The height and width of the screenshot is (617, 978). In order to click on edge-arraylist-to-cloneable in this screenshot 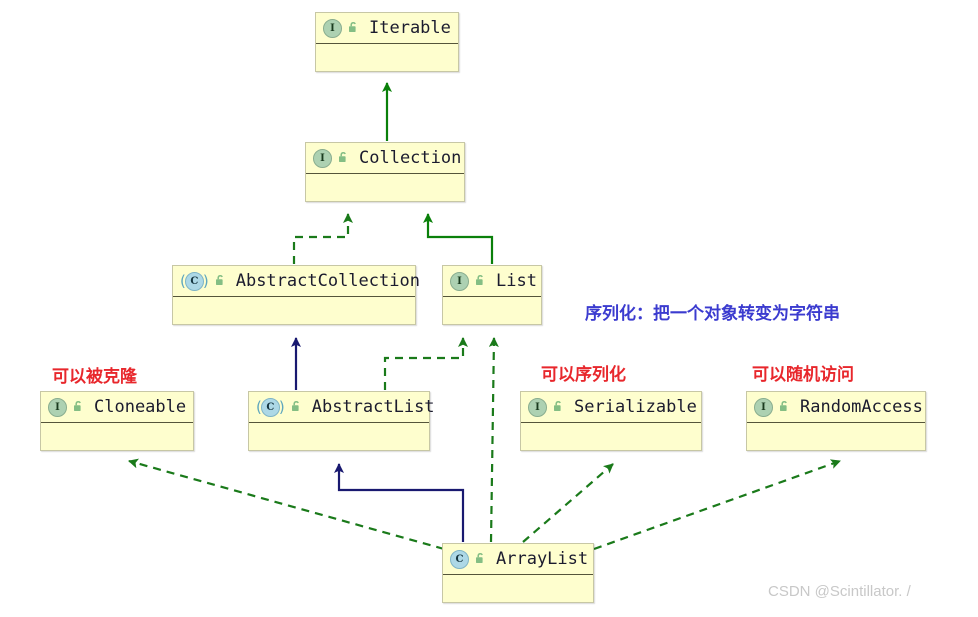, I will do `click(286, 504)`.